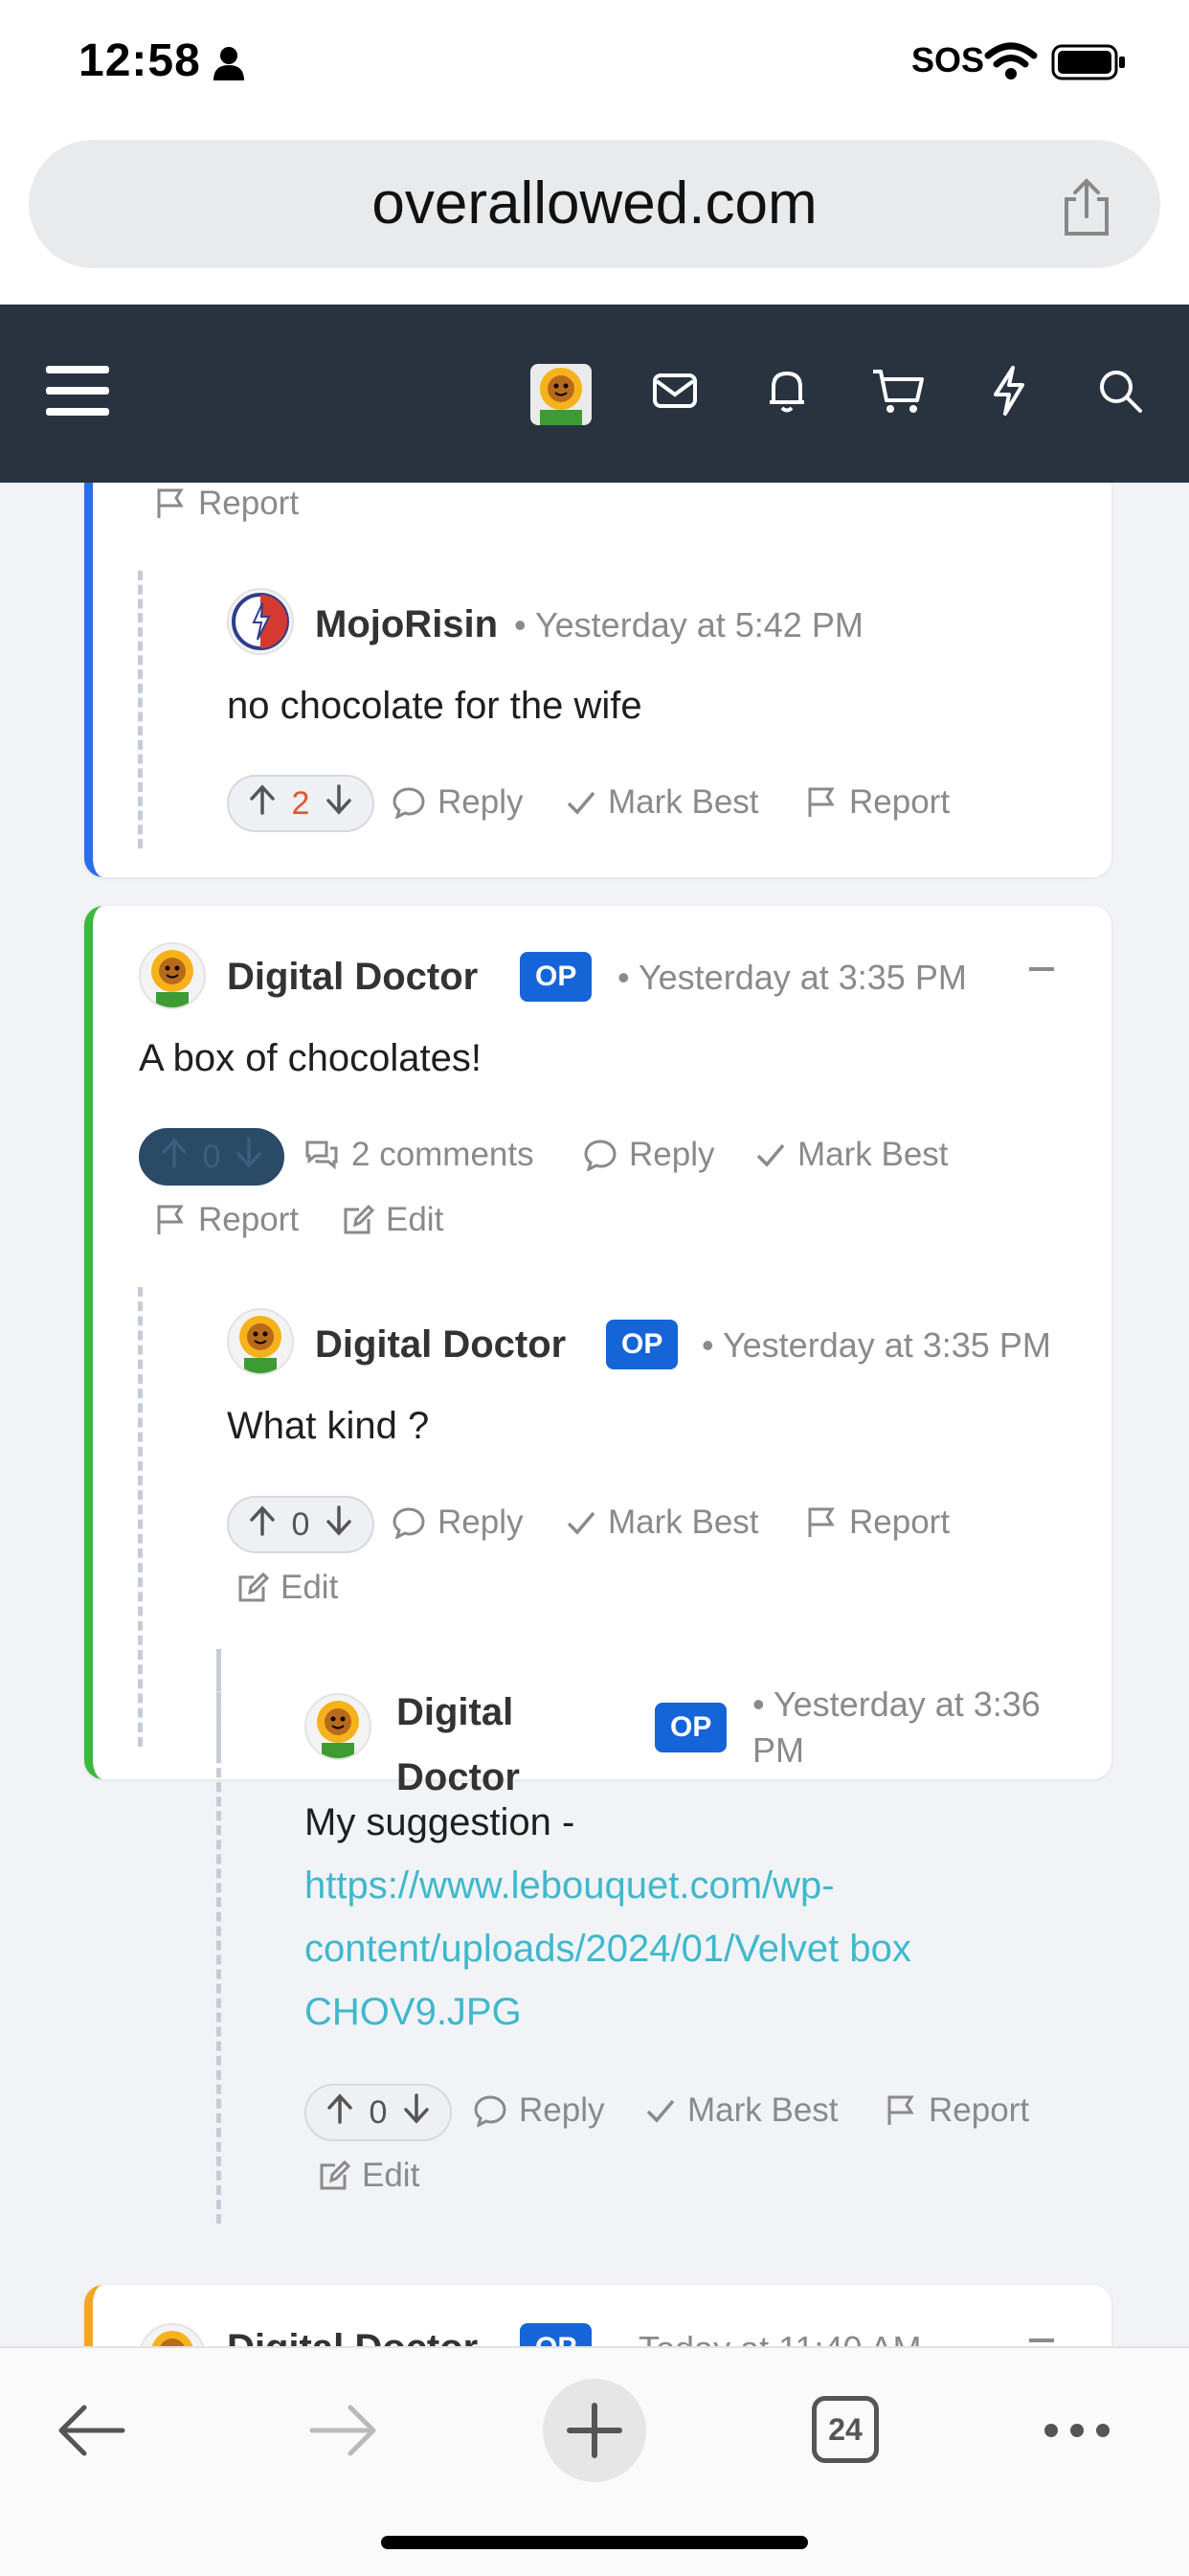 This screenshot has width=1189, height=2576. I want to click on edit-icon, so click(335, 2174).